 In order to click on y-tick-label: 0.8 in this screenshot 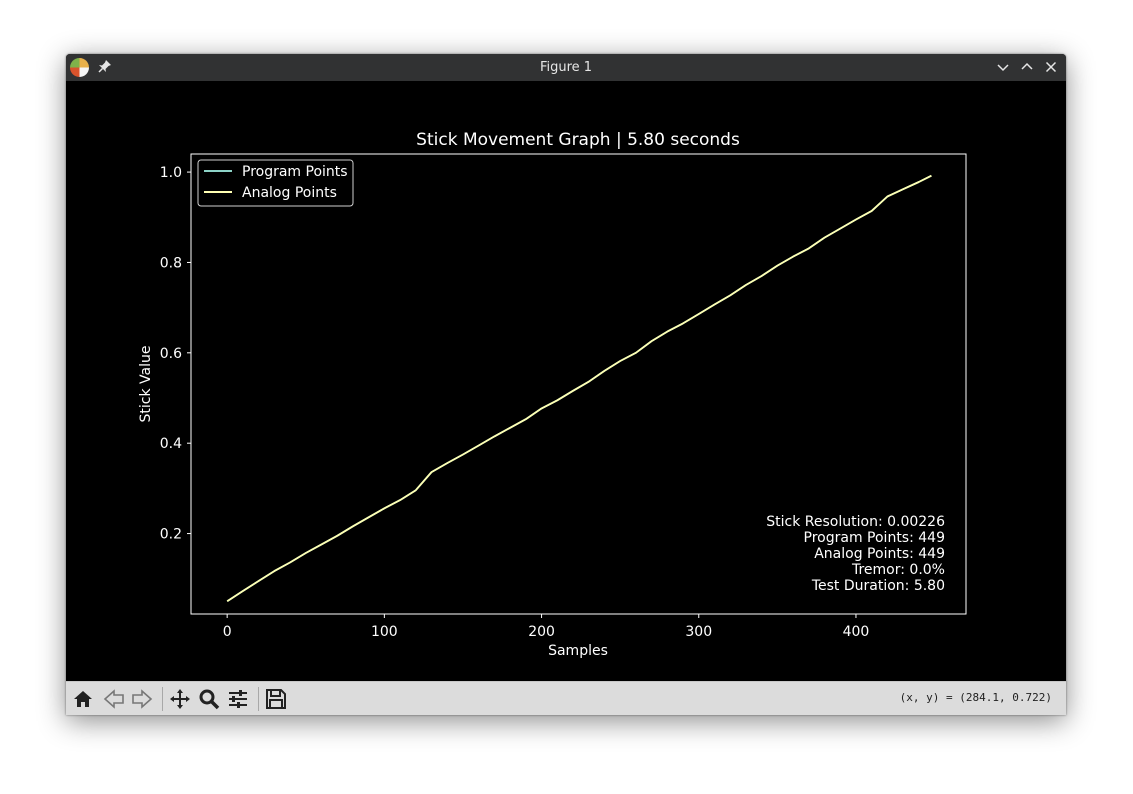, I will do `click(171, 263)`.